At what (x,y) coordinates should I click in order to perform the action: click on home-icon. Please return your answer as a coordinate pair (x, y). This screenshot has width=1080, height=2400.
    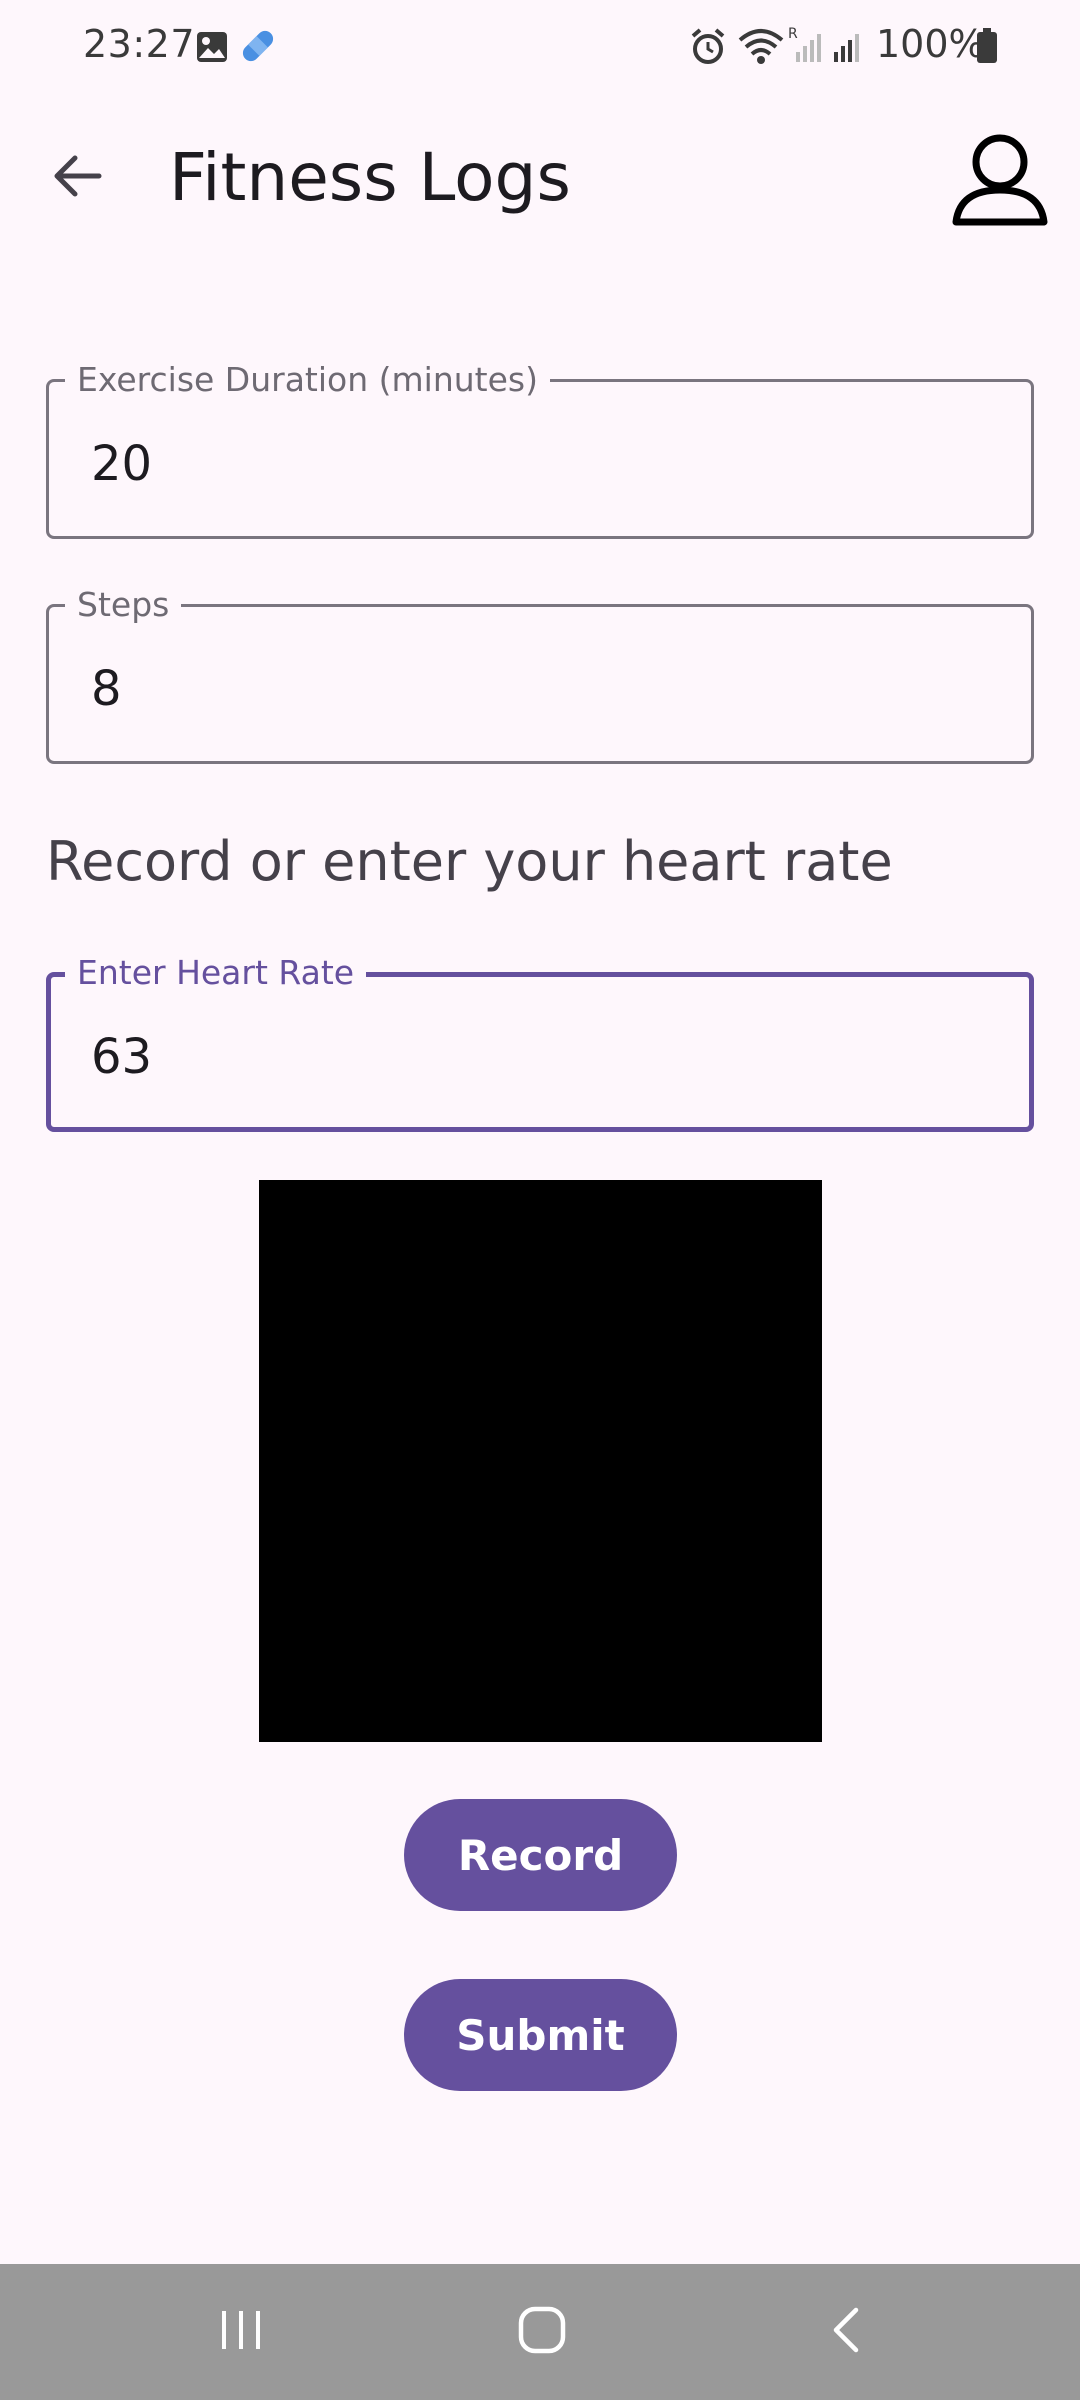
    Looking at the image, I should click on (542, 2332).